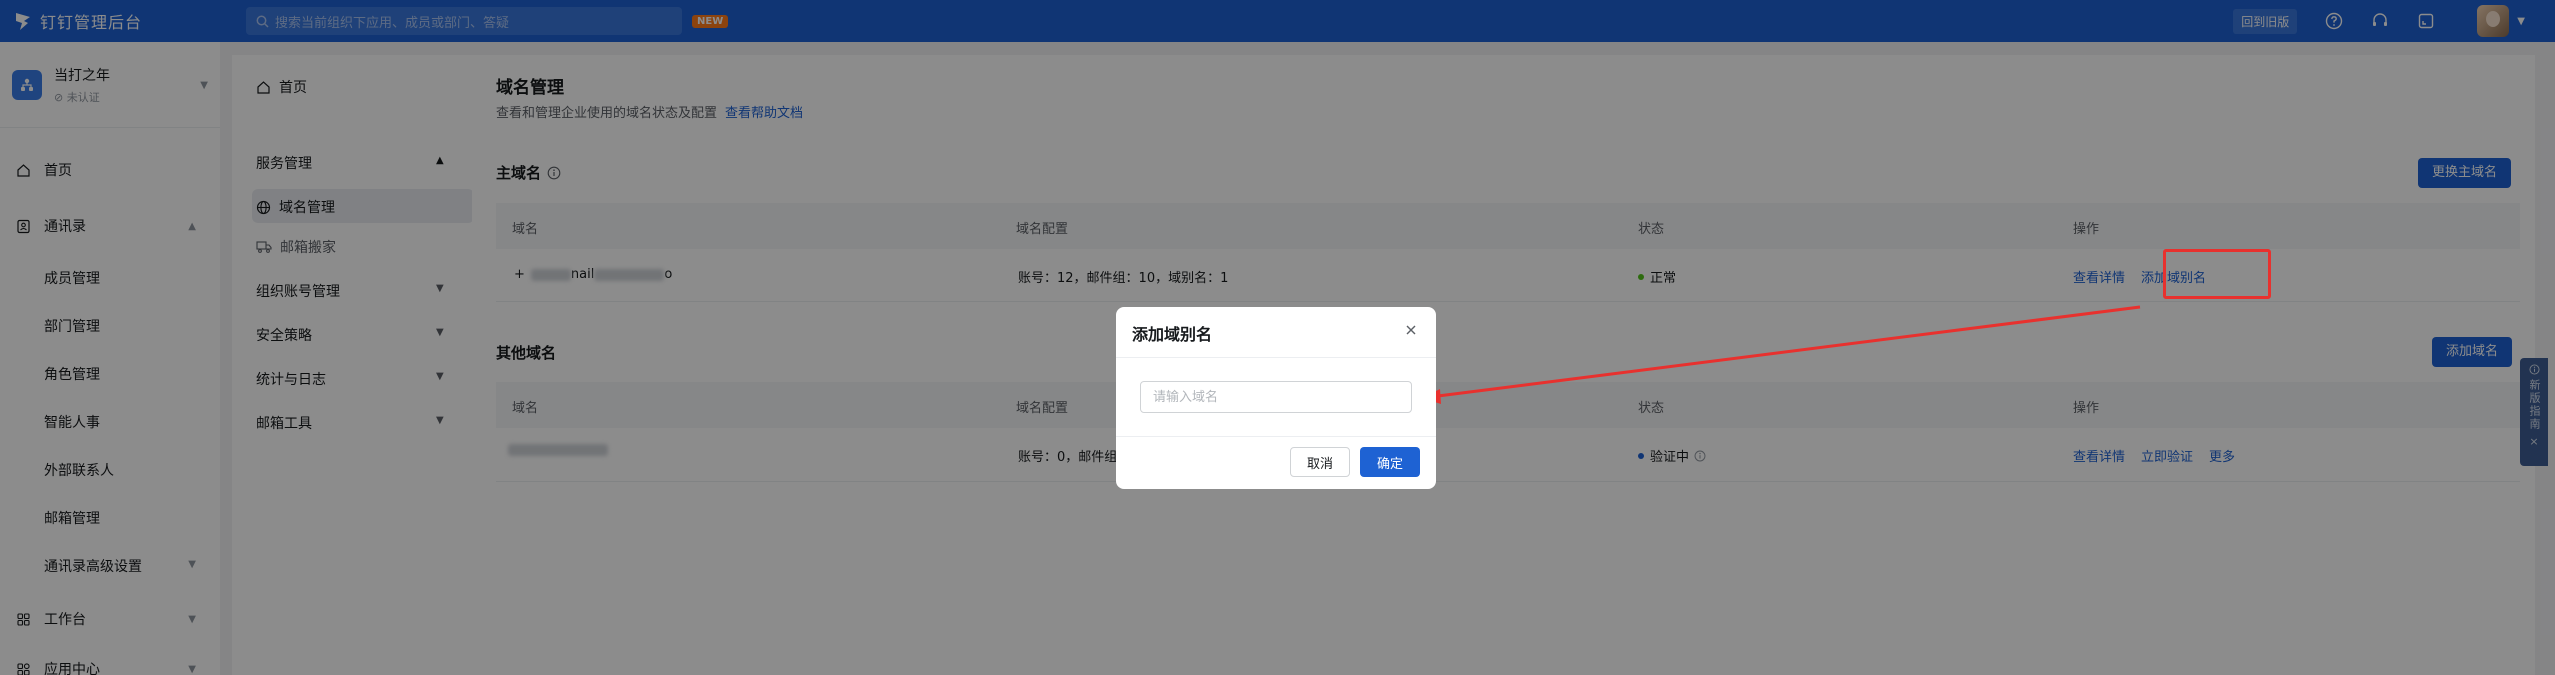 The height and width of the screenshot is (675, 2555). I want to click on add-domain-alias-dialog: 添加域别名 取消 确定, so click(1276, 398).